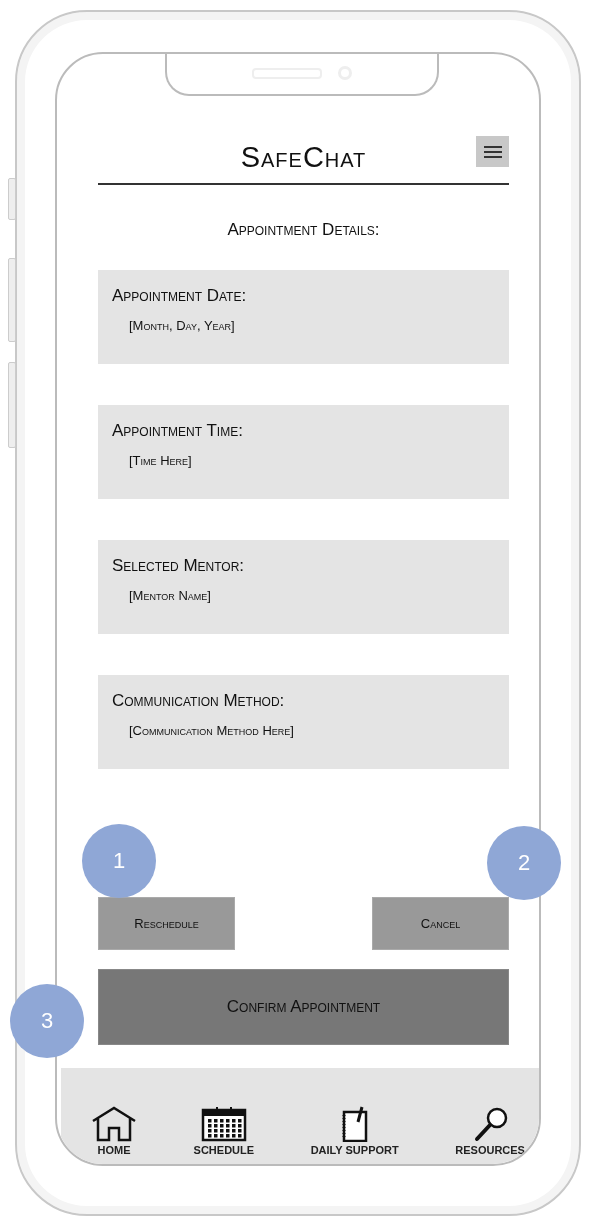 This screenshot has width=591, height=1223. Describe the element at coordinates (119, 861) in the screenshot. I see `step-marker: 1` at that location.